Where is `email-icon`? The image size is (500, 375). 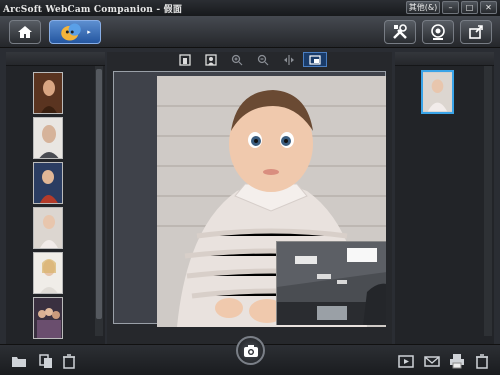
email-icon is located at coordinates (432, 361).